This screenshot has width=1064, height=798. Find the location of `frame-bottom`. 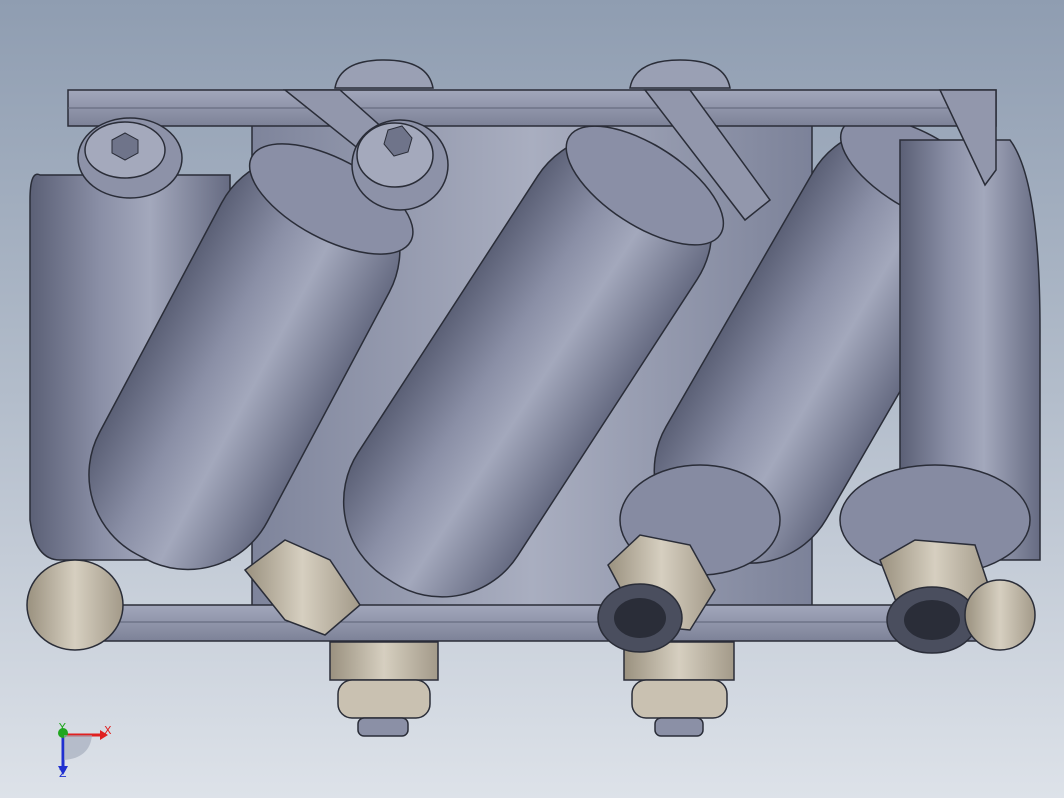

frame-bottom is located at coordinates (550, 623).